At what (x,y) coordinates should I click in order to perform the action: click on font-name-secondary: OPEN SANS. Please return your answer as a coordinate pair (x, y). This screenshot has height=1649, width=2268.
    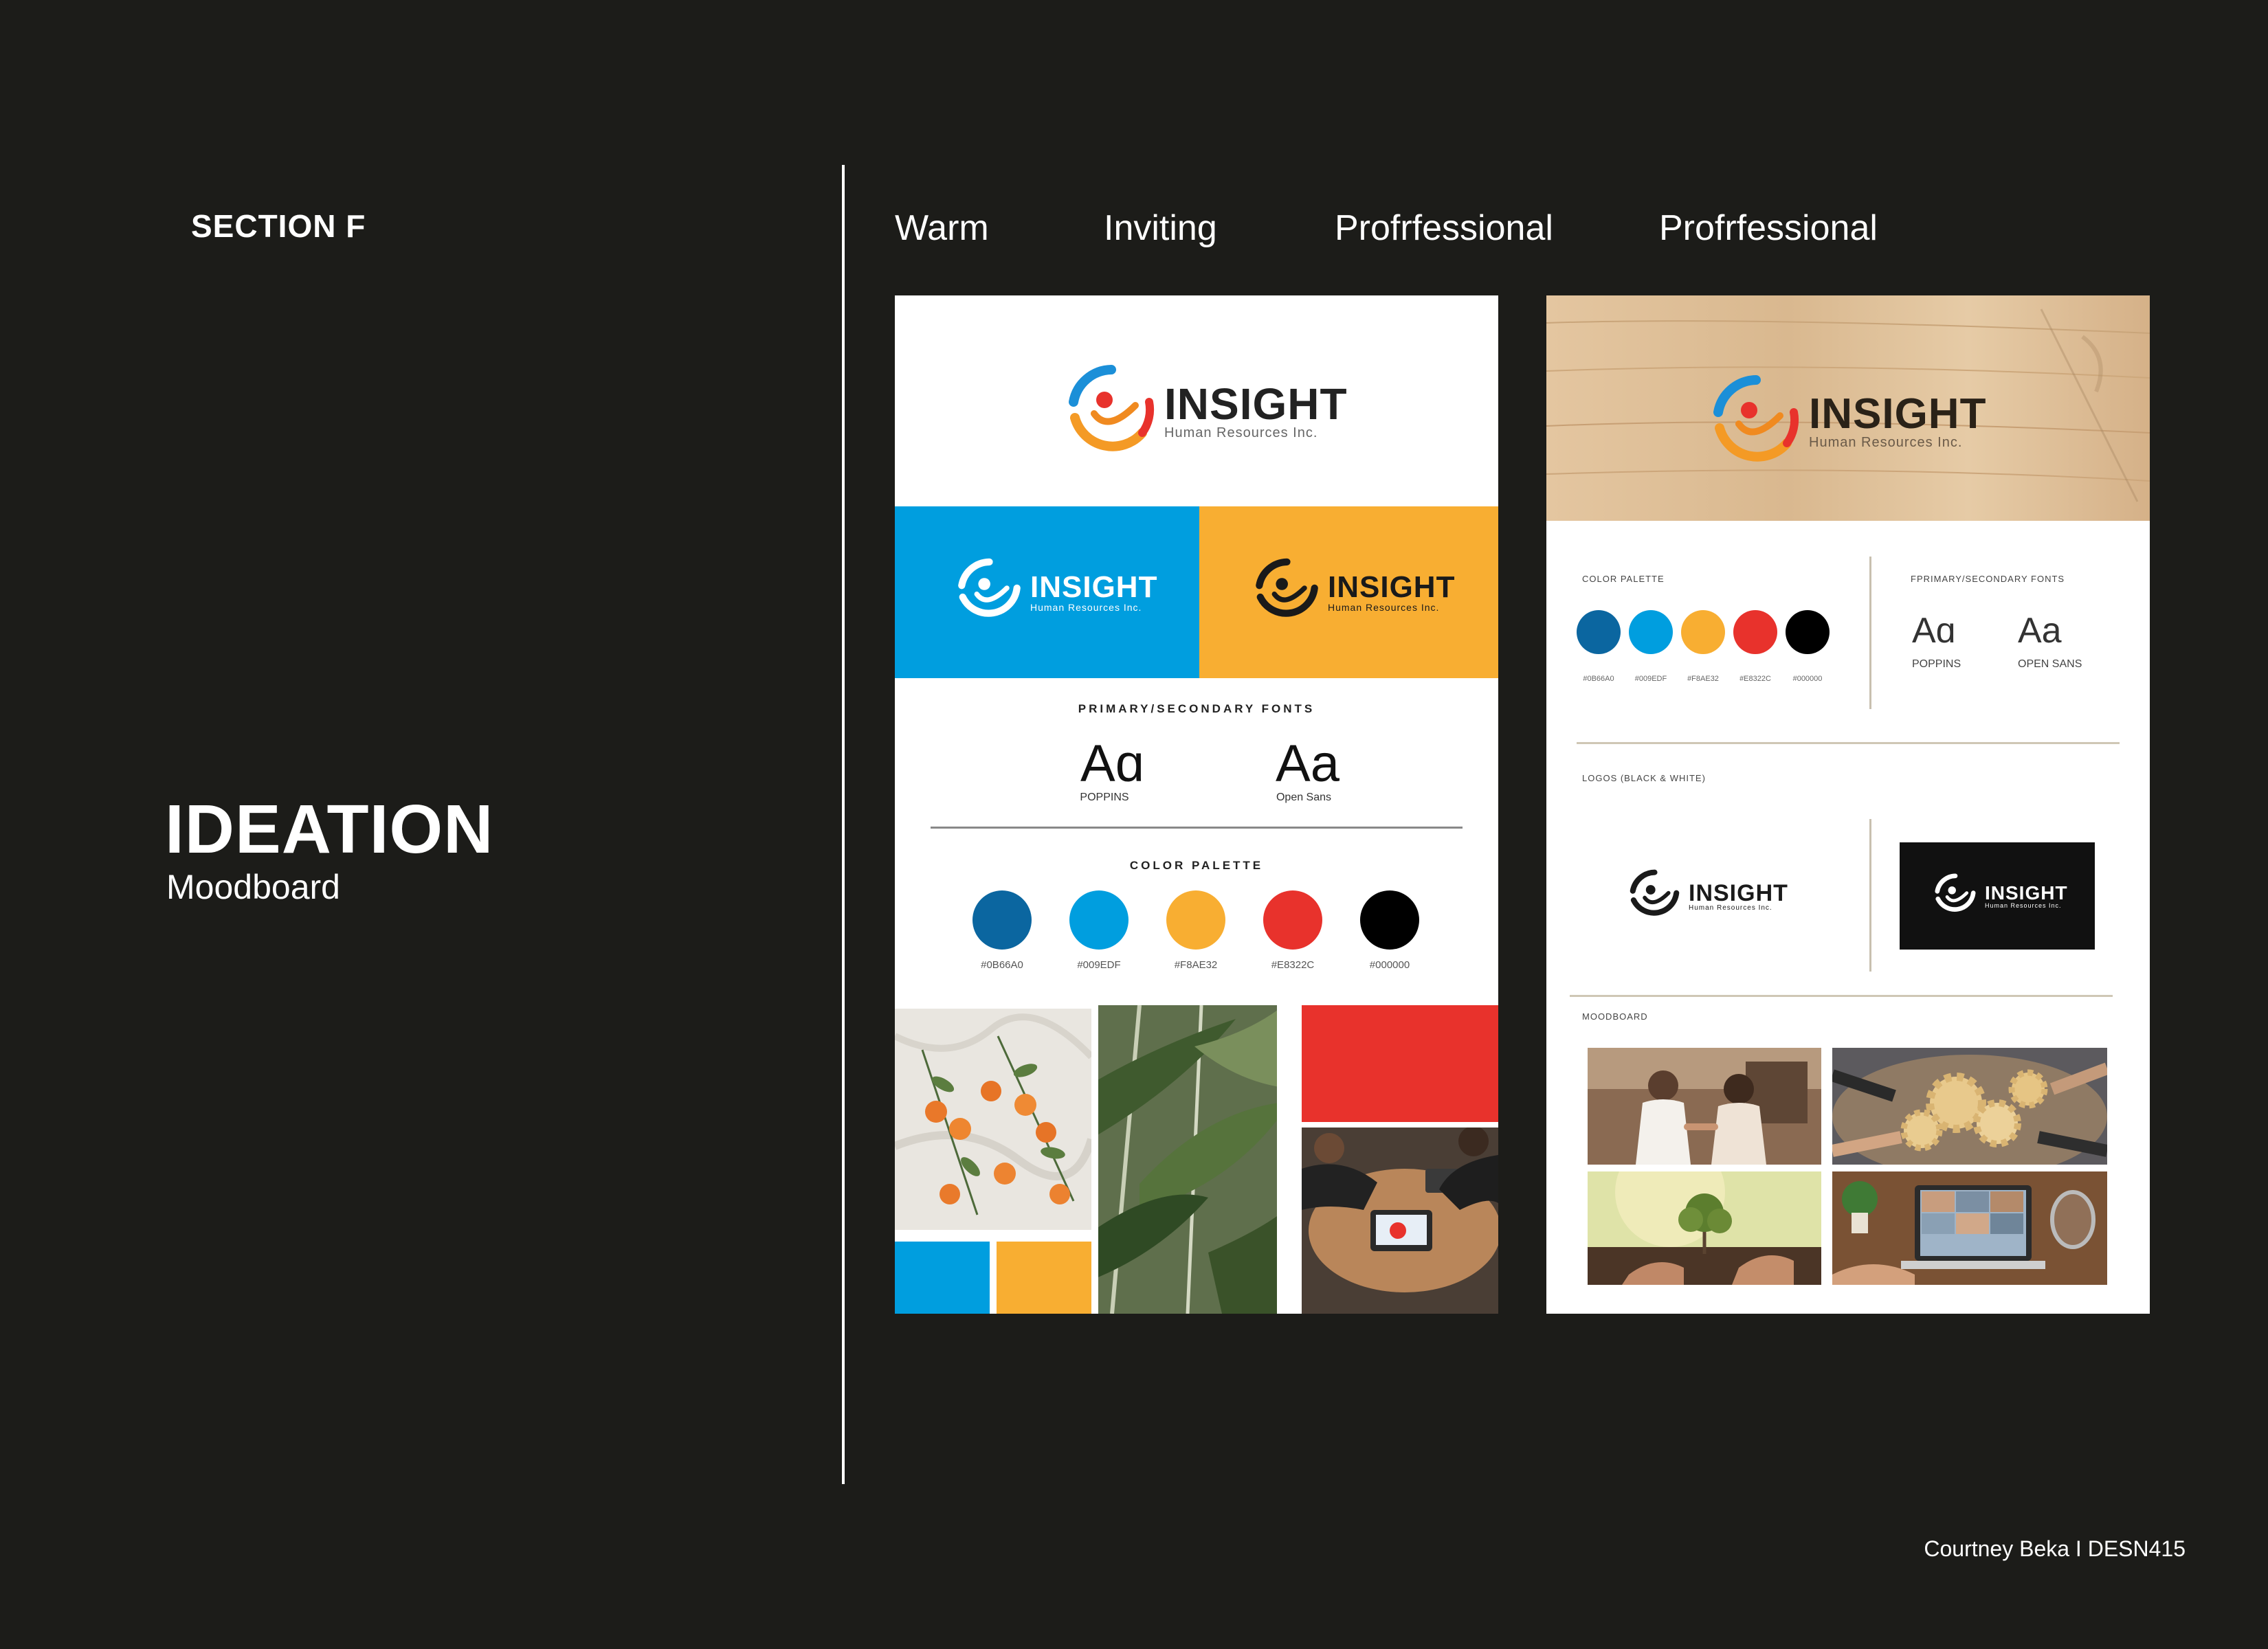
    Looking at the image, I should click on (2050, 664).